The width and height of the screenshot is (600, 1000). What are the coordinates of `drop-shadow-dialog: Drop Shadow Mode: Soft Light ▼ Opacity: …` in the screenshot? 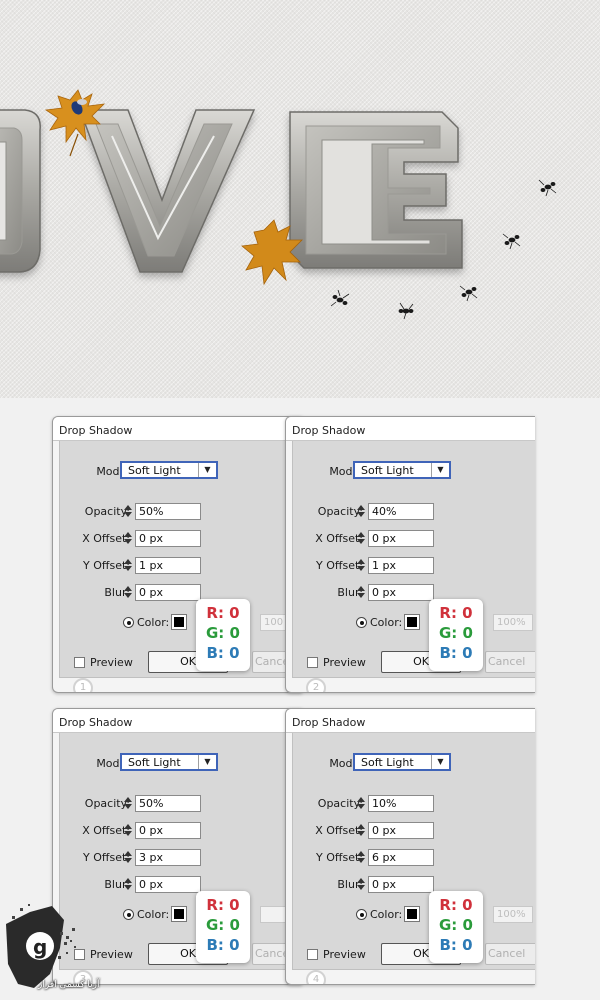 It's located at (410, 554).